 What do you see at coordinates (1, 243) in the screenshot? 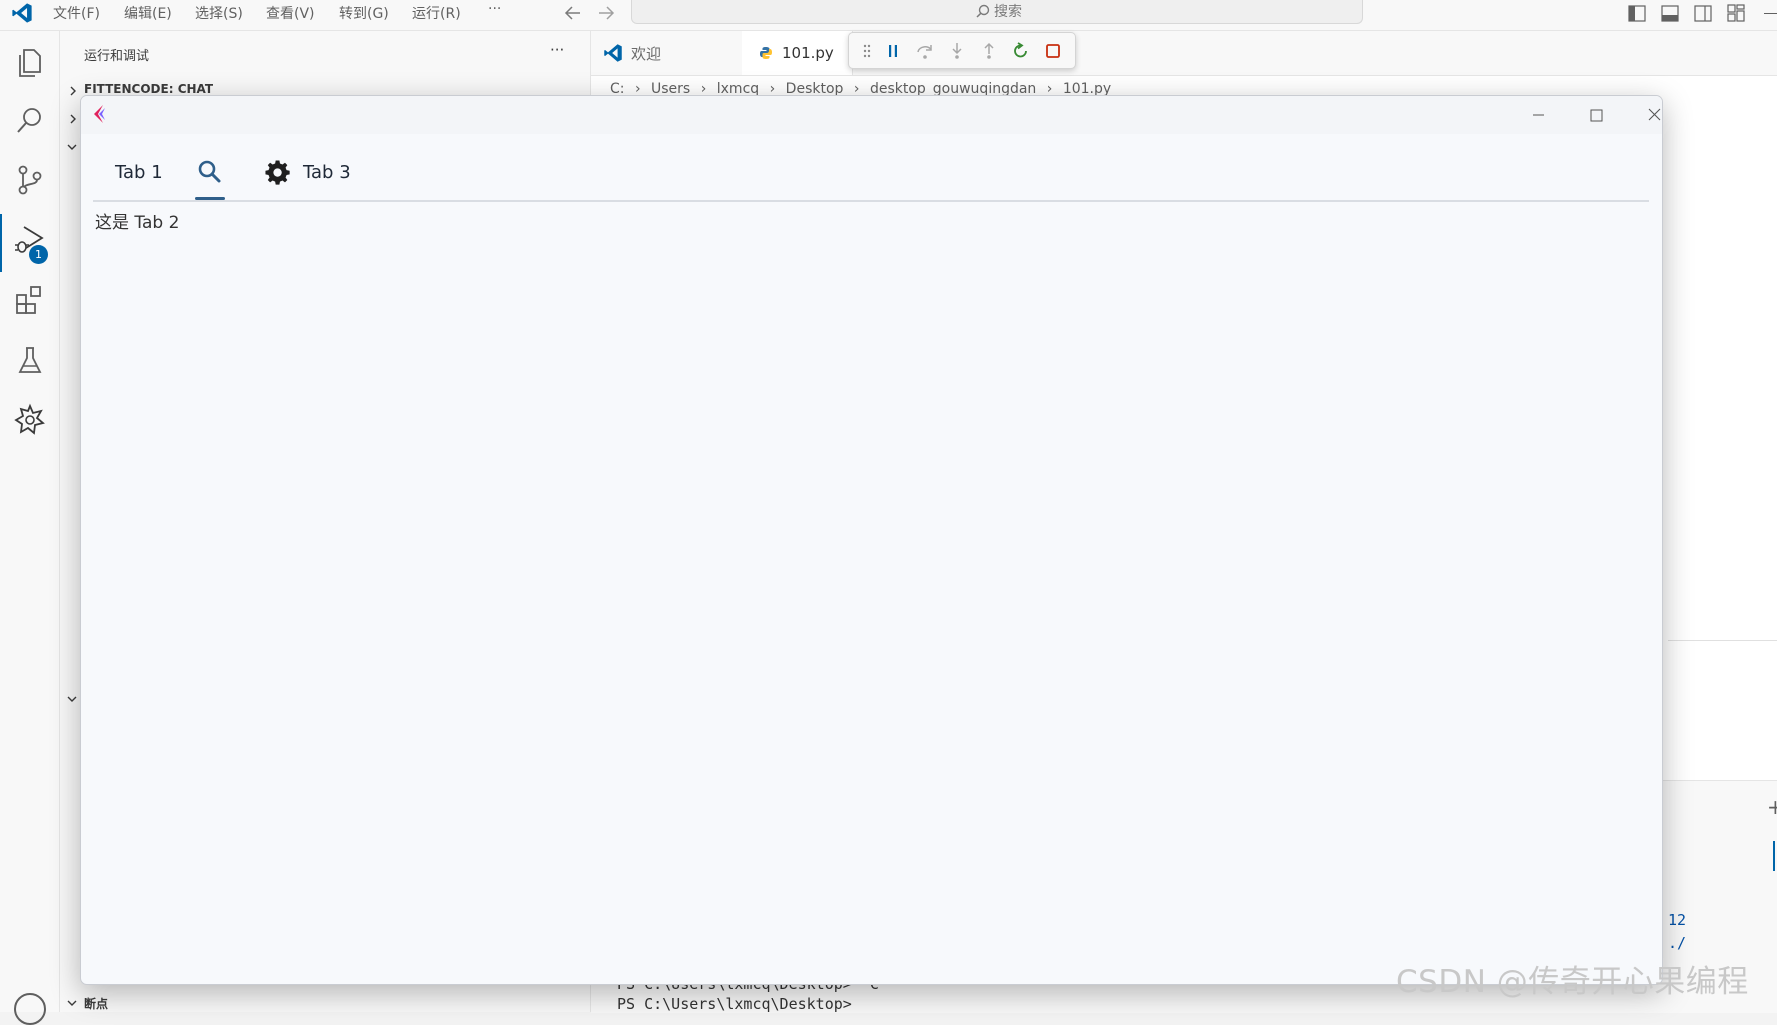
I see `active-indicator` at bounding box center [1, 243].